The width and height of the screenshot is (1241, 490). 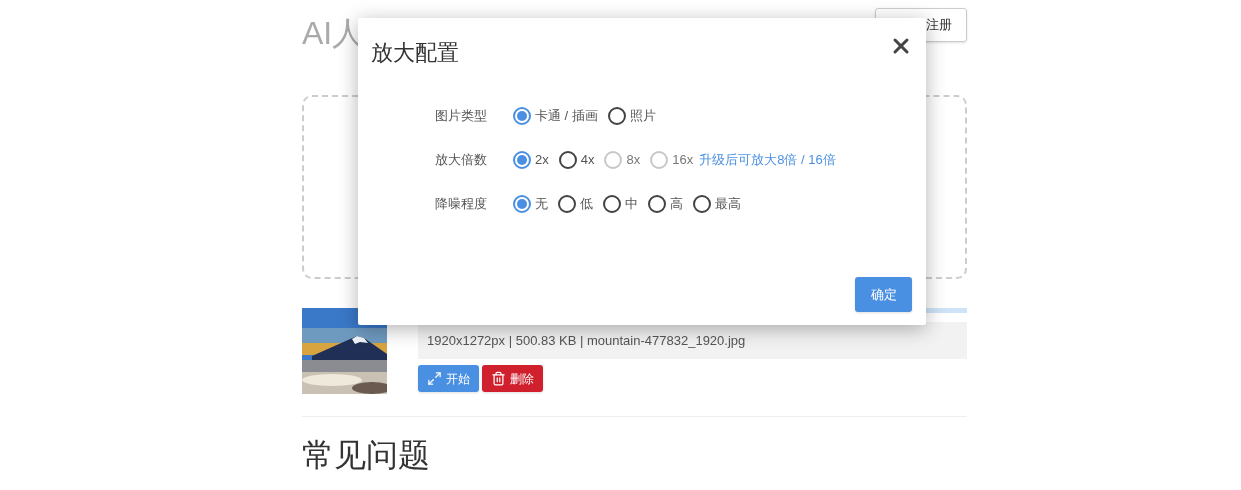 I want to click on radio-option: 照片, so click(x=631, y=116).